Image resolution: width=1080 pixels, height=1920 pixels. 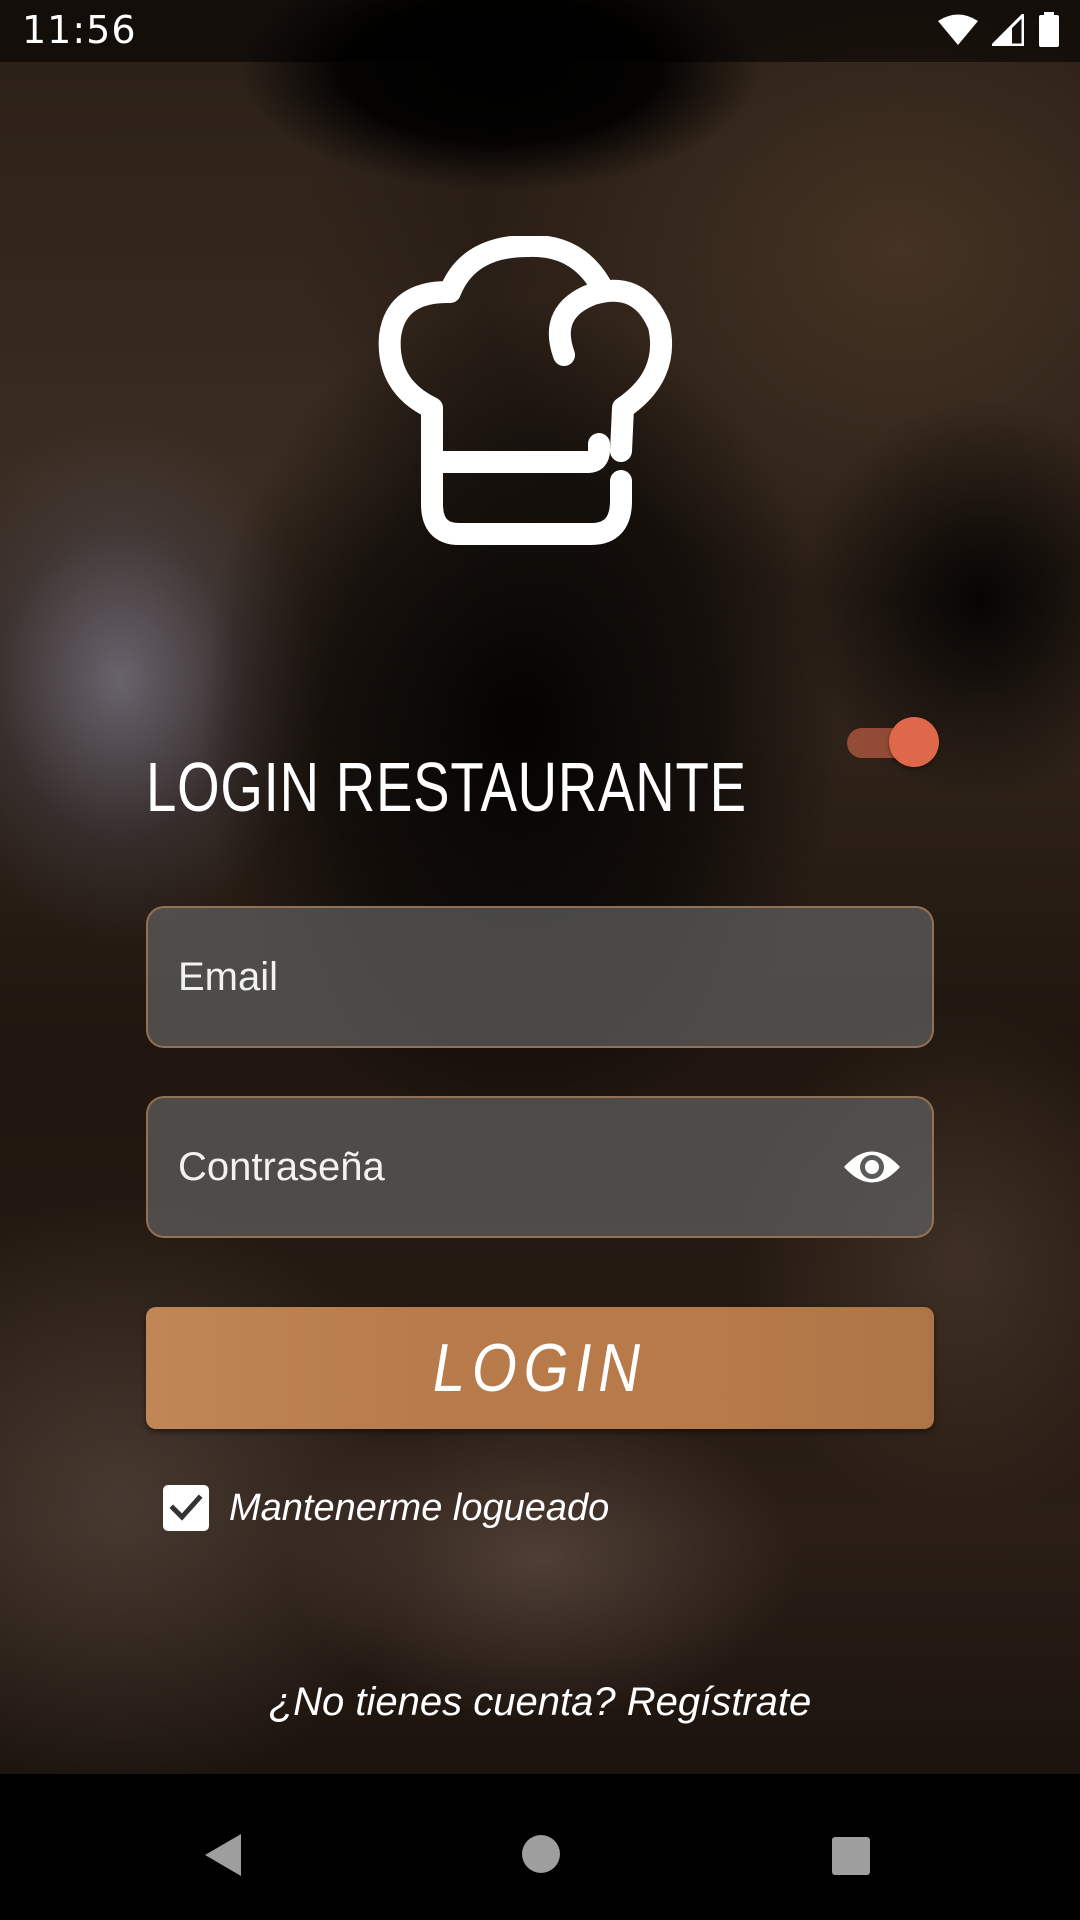 What do you see at coordinates (541, 400) in the screenshot?
I see `chef-hat-icon` at bounding box center [541, 400].